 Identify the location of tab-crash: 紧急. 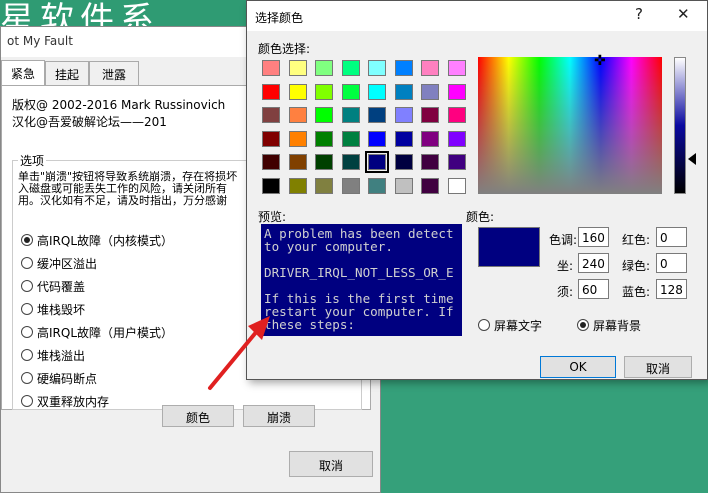
(23, 73).